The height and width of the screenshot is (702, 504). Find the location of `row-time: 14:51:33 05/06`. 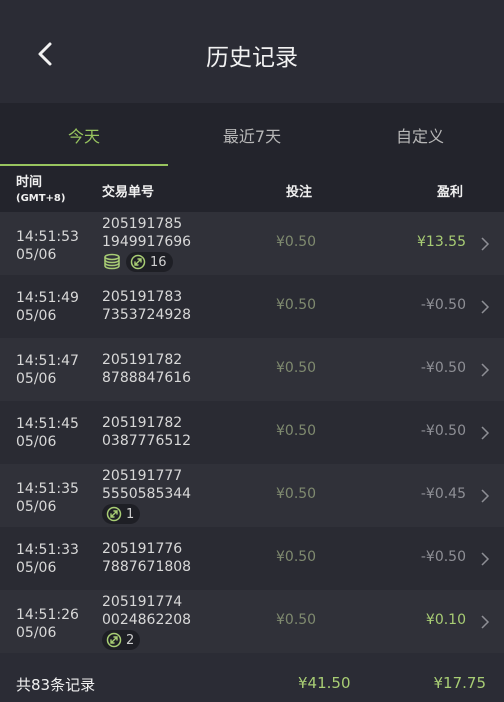

row-time: 14:51:33 05/06 is located at coordinates (47, 559).